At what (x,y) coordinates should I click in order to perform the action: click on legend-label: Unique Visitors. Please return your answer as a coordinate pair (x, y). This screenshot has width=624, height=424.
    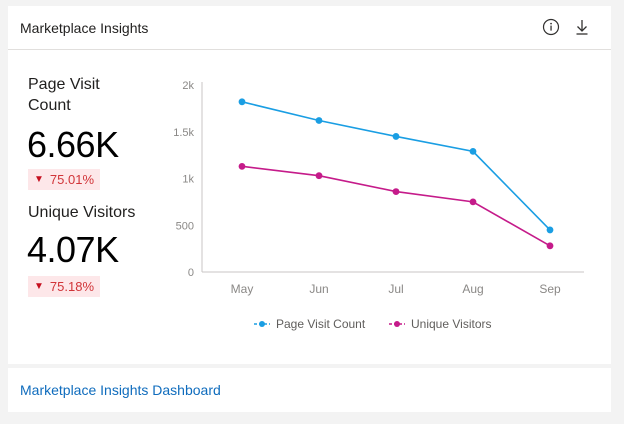
    Looking at the image, I should click on (451, 324).